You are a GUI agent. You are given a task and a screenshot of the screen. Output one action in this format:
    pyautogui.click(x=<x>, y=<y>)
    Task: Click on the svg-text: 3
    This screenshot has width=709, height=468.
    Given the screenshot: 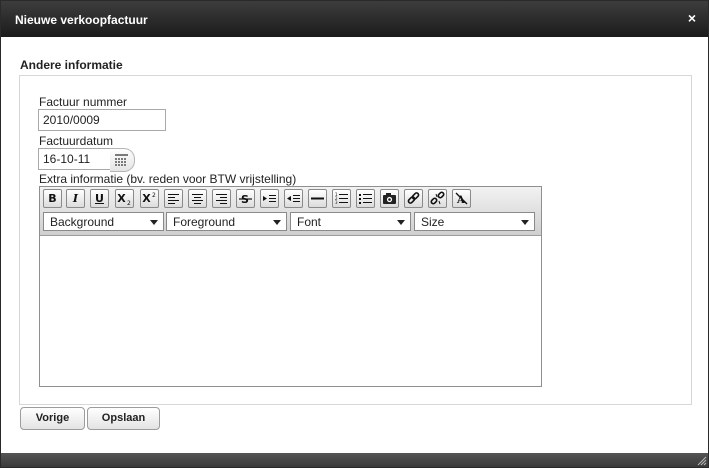 What is the action you would take?
    pyautogui.click(x=336, y=202)
    